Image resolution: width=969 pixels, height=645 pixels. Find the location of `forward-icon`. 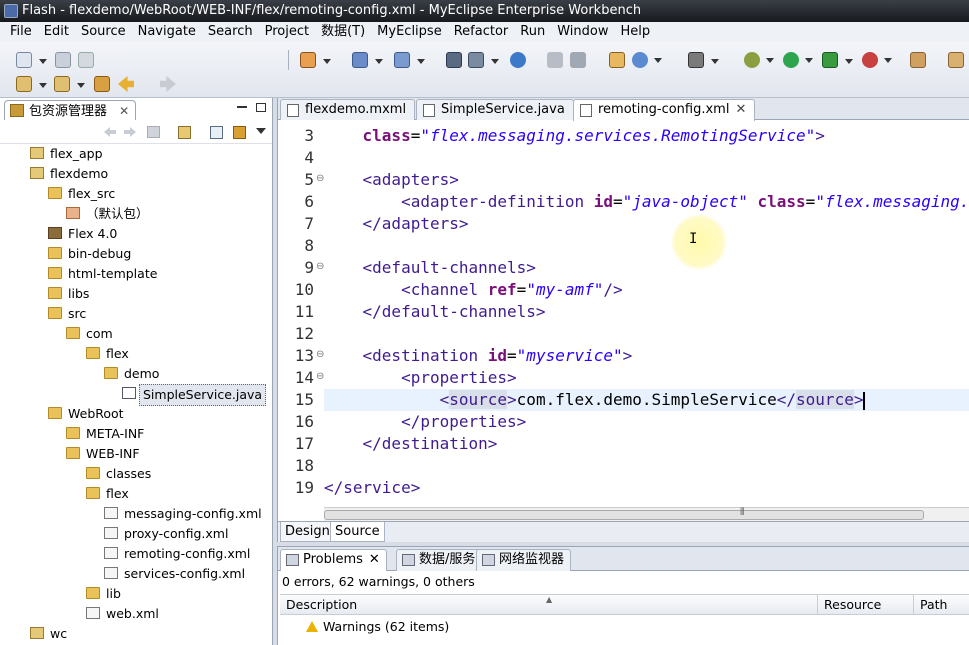

forward-icon is located at coordinates (168, 84).